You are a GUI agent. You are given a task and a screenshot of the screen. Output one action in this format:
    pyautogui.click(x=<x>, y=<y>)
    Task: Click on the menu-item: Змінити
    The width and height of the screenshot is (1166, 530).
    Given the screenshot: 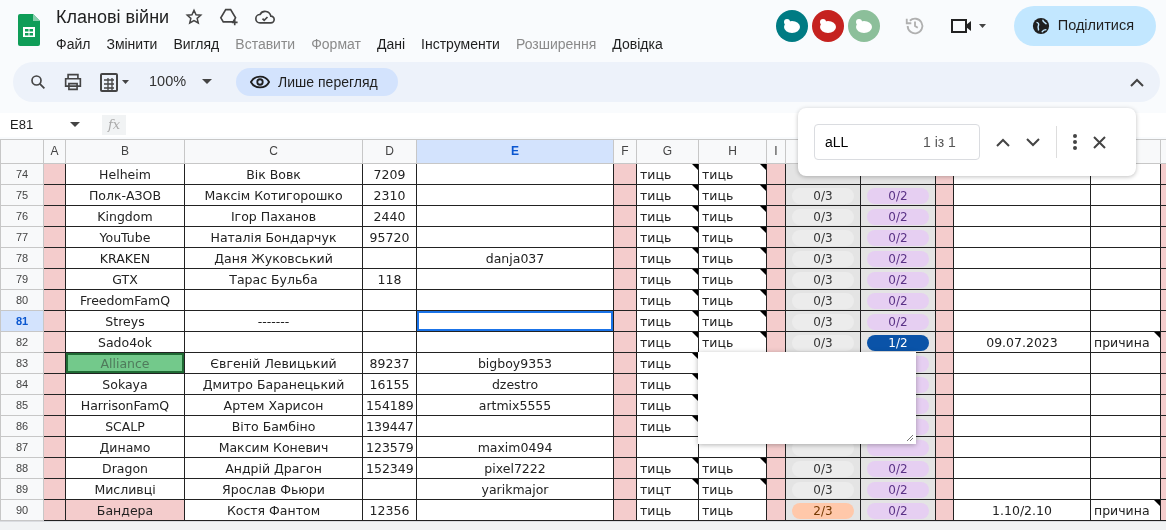 What is the action you would take?
    pyautogui.click(x=132, y=44)
    